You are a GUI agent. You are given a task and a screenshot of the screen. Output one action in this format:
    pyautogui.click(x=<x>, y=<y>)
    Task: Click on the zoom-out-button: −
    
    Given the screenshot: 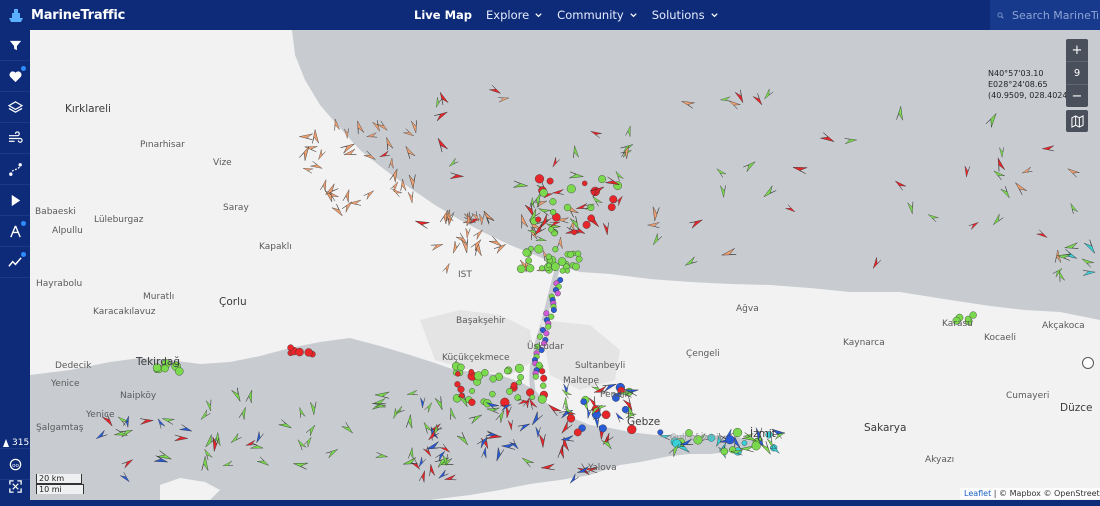 What is the action you would take?
    pyautogui.click(x=1077, y=96)
    